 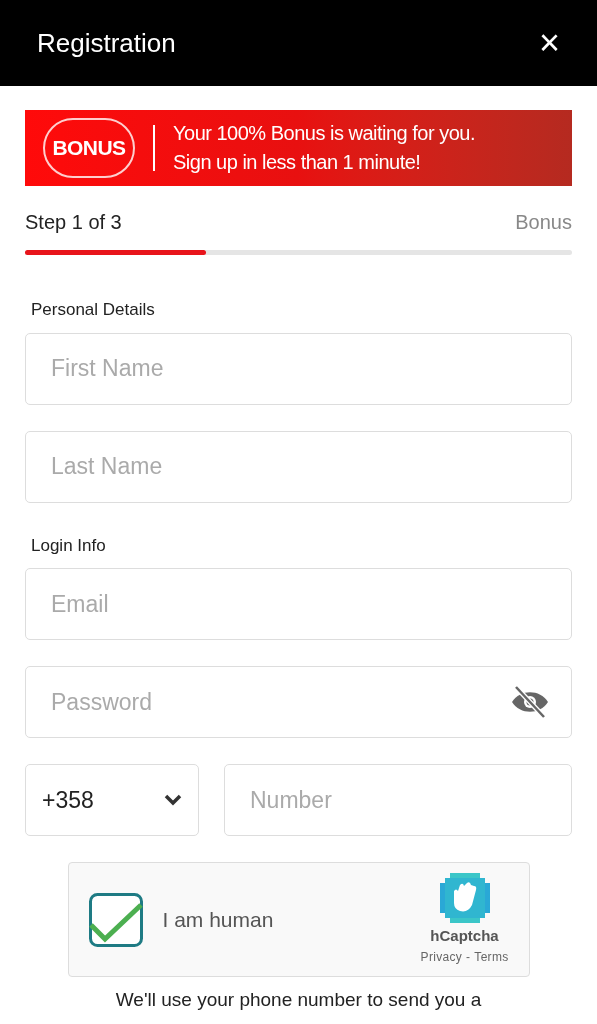 What do you see at coordinates (530, 702) in the screenshot?
I see `hide-password-icon` at bounding box center [530, 702].